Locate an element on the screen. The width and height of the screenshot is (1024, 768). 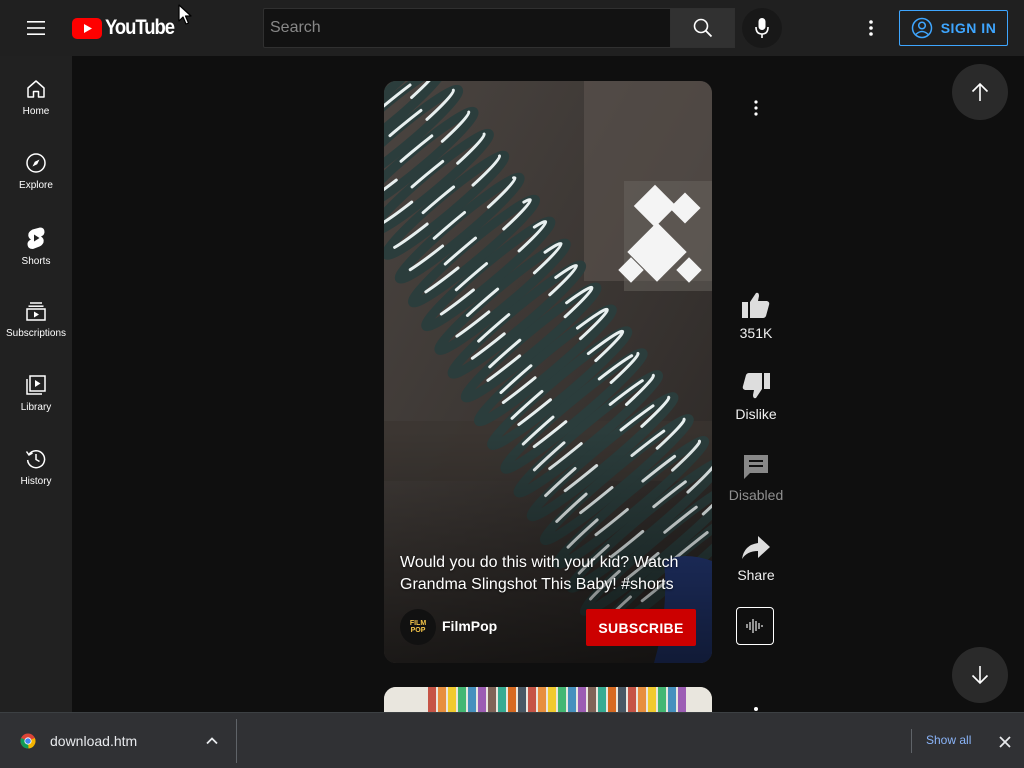
sidebar-item-shorts: Shorts is located at coordinates (36, 251).